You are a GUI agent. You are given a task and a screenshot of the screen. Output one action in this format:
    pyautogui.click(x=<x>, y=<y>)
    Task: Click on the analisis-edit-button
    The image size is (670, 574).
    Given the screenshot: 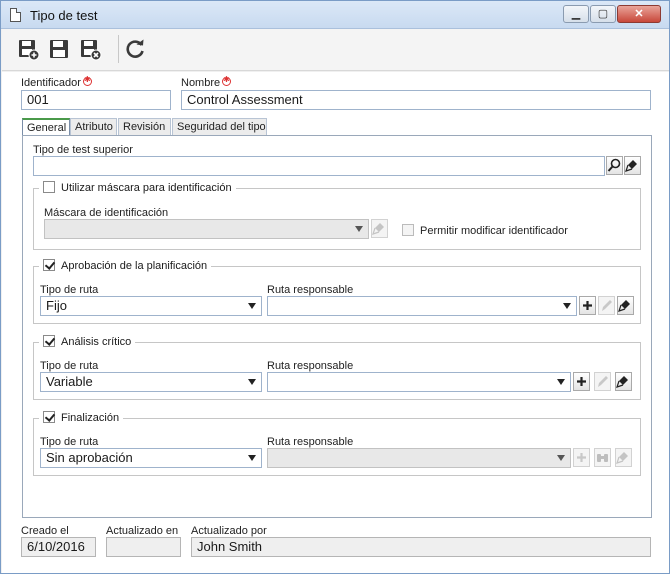 What is the action you would take?
    pyautogui.click(x=602, y=381)
    